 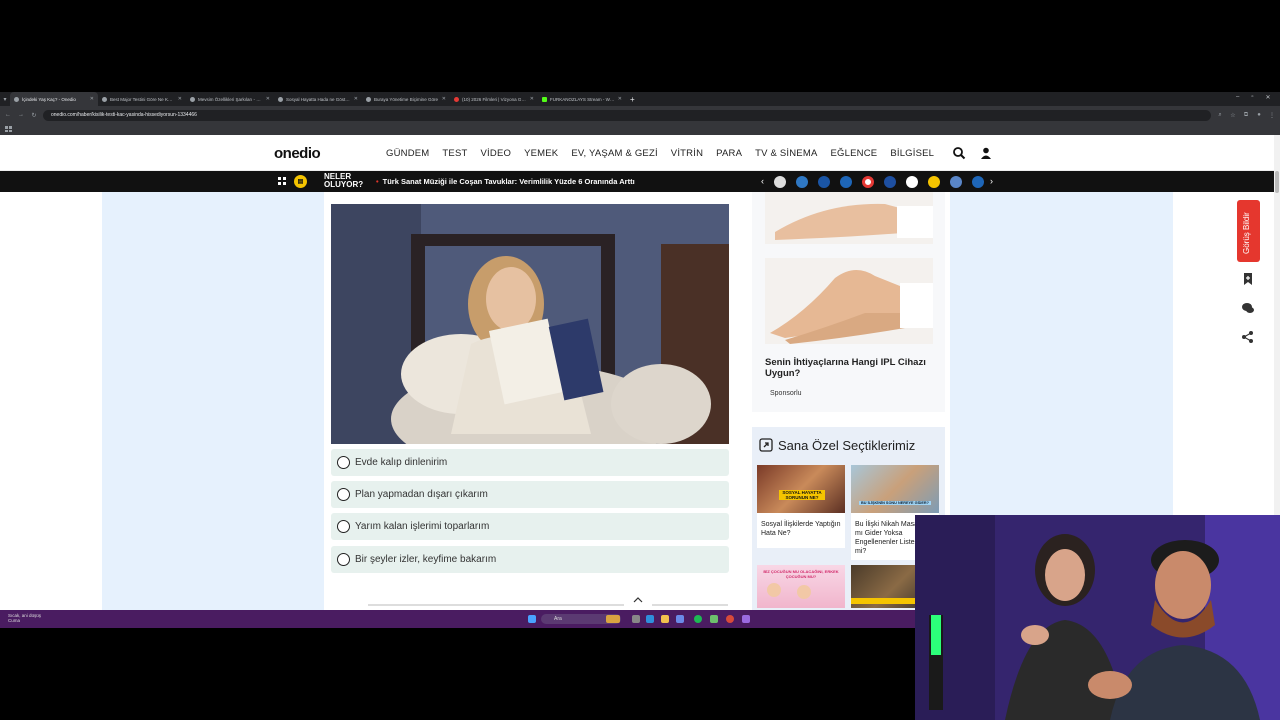 I want to click on chrome-icon, so click(x=730, y=619).